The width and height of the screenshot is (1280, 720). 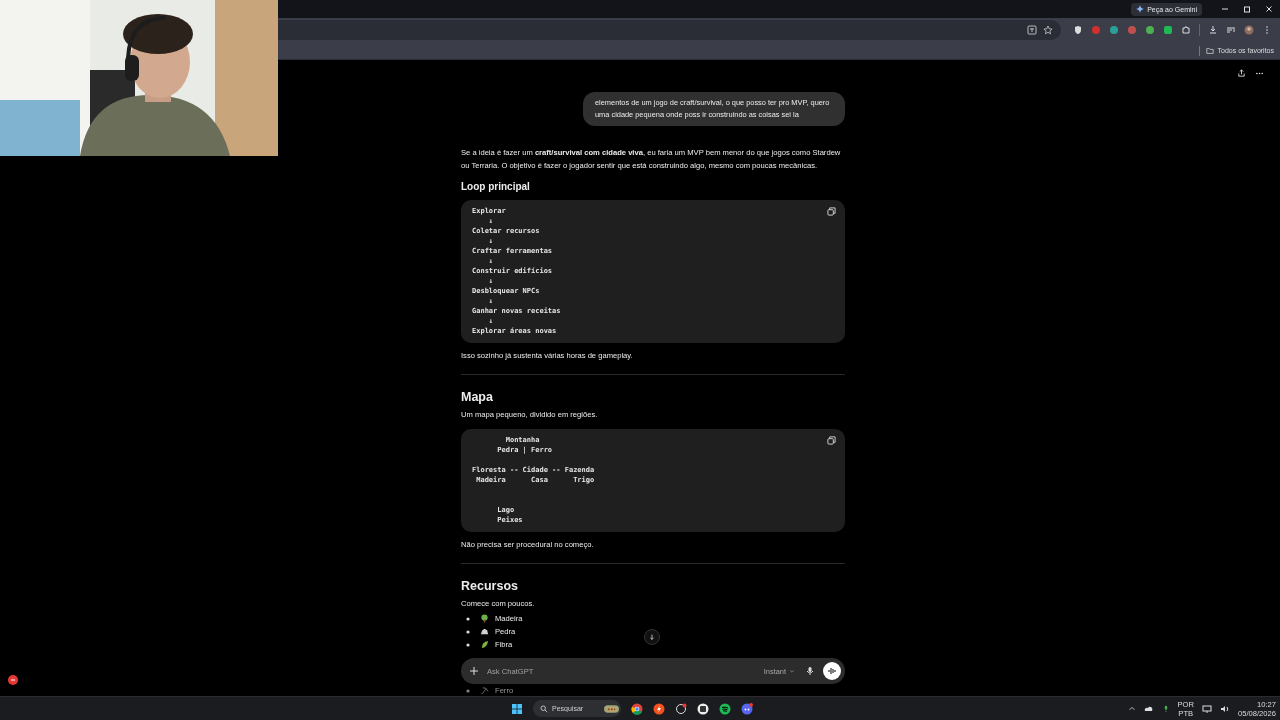 I want to click on section-heading: Mapa, so click(x=477, y=397).